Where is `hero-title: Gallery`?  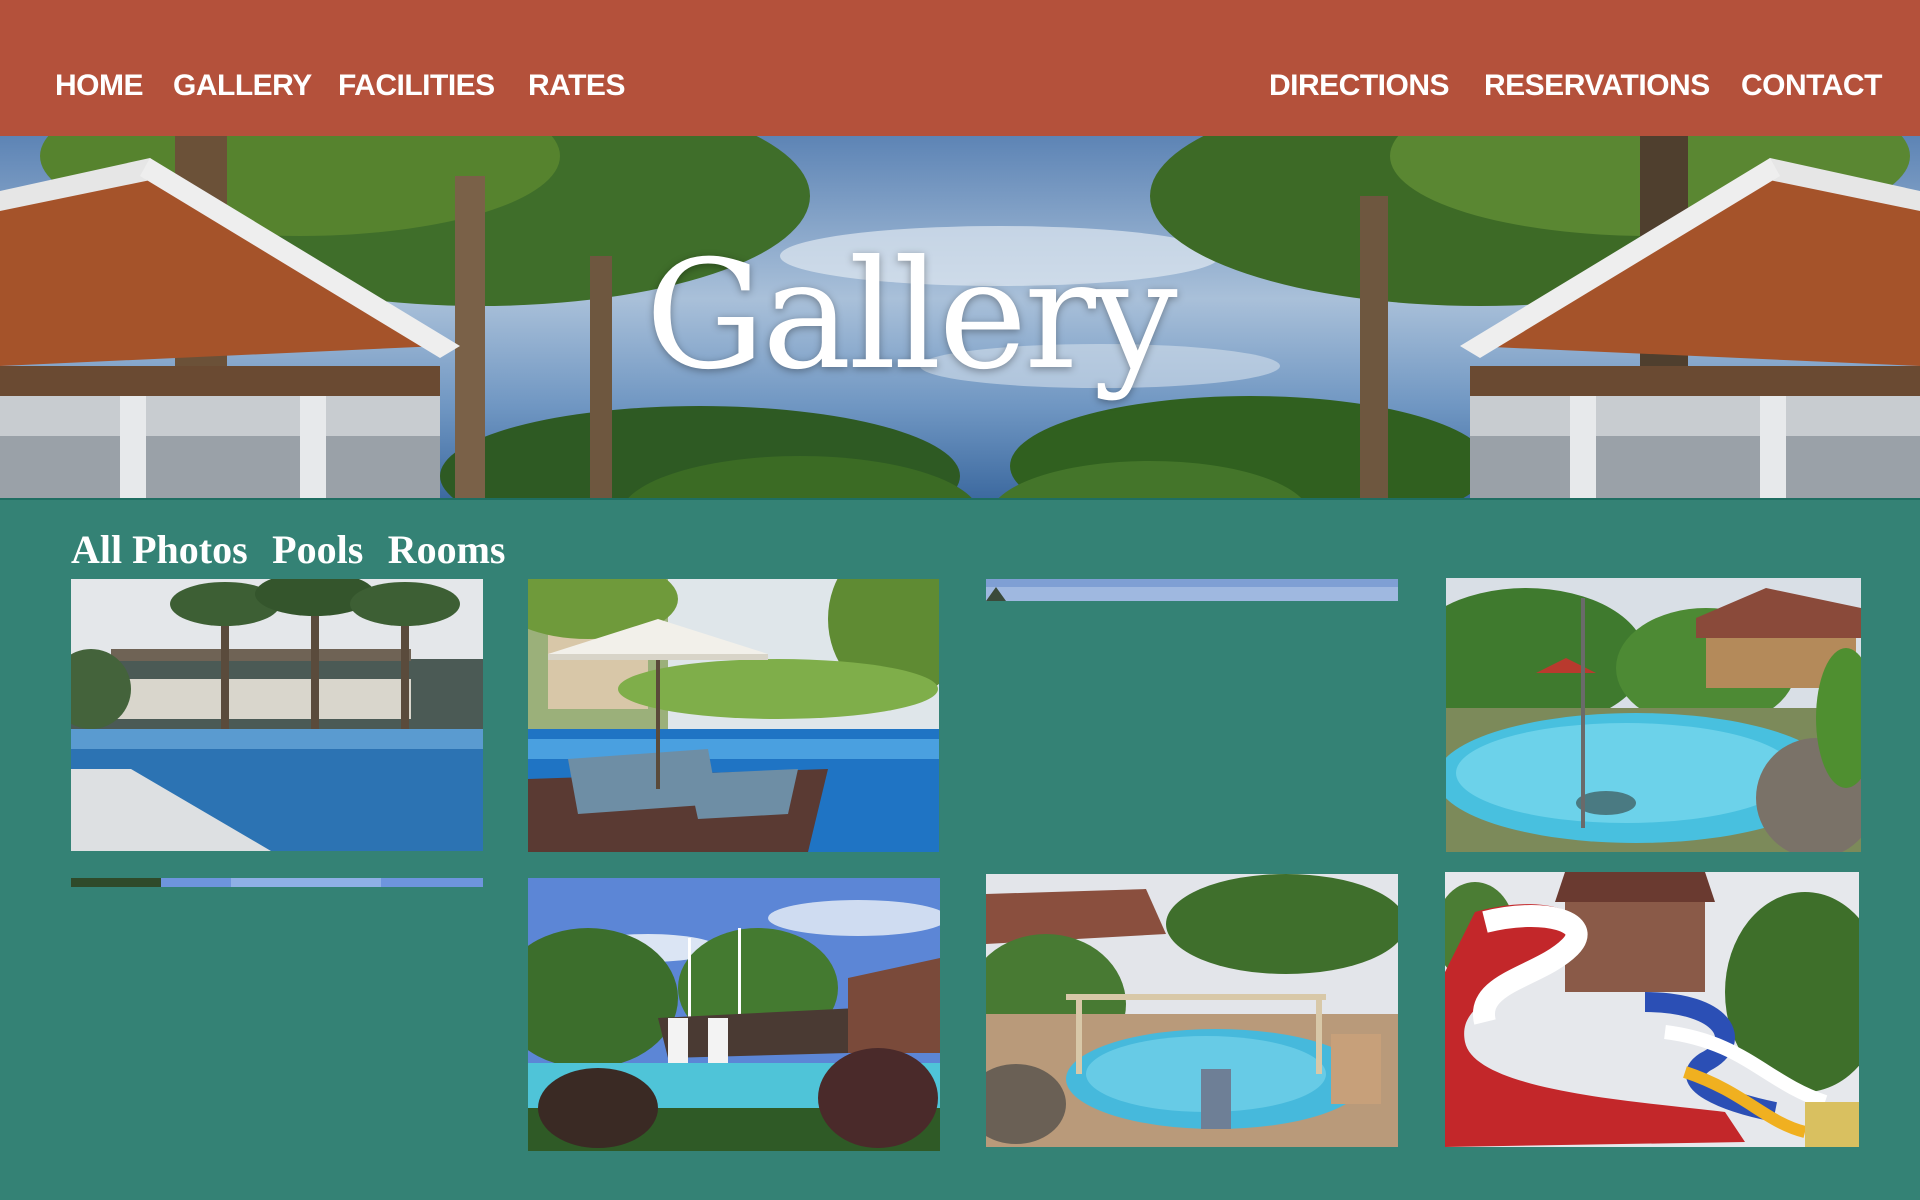
hero-title: Gallery is located at coordinates (911, 316).